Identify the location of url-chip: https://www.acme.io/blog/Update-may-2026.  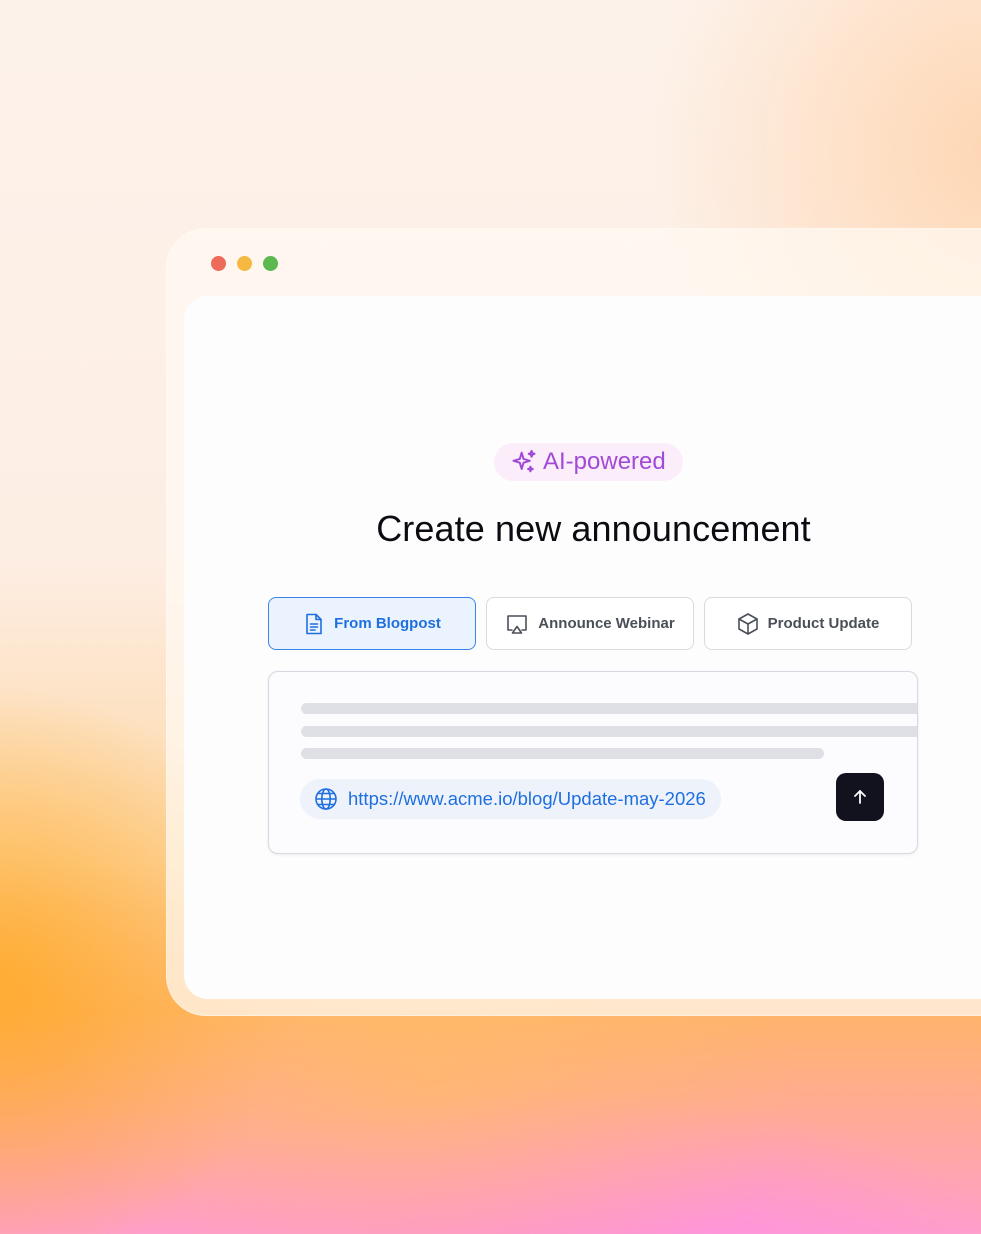
(510, 799).